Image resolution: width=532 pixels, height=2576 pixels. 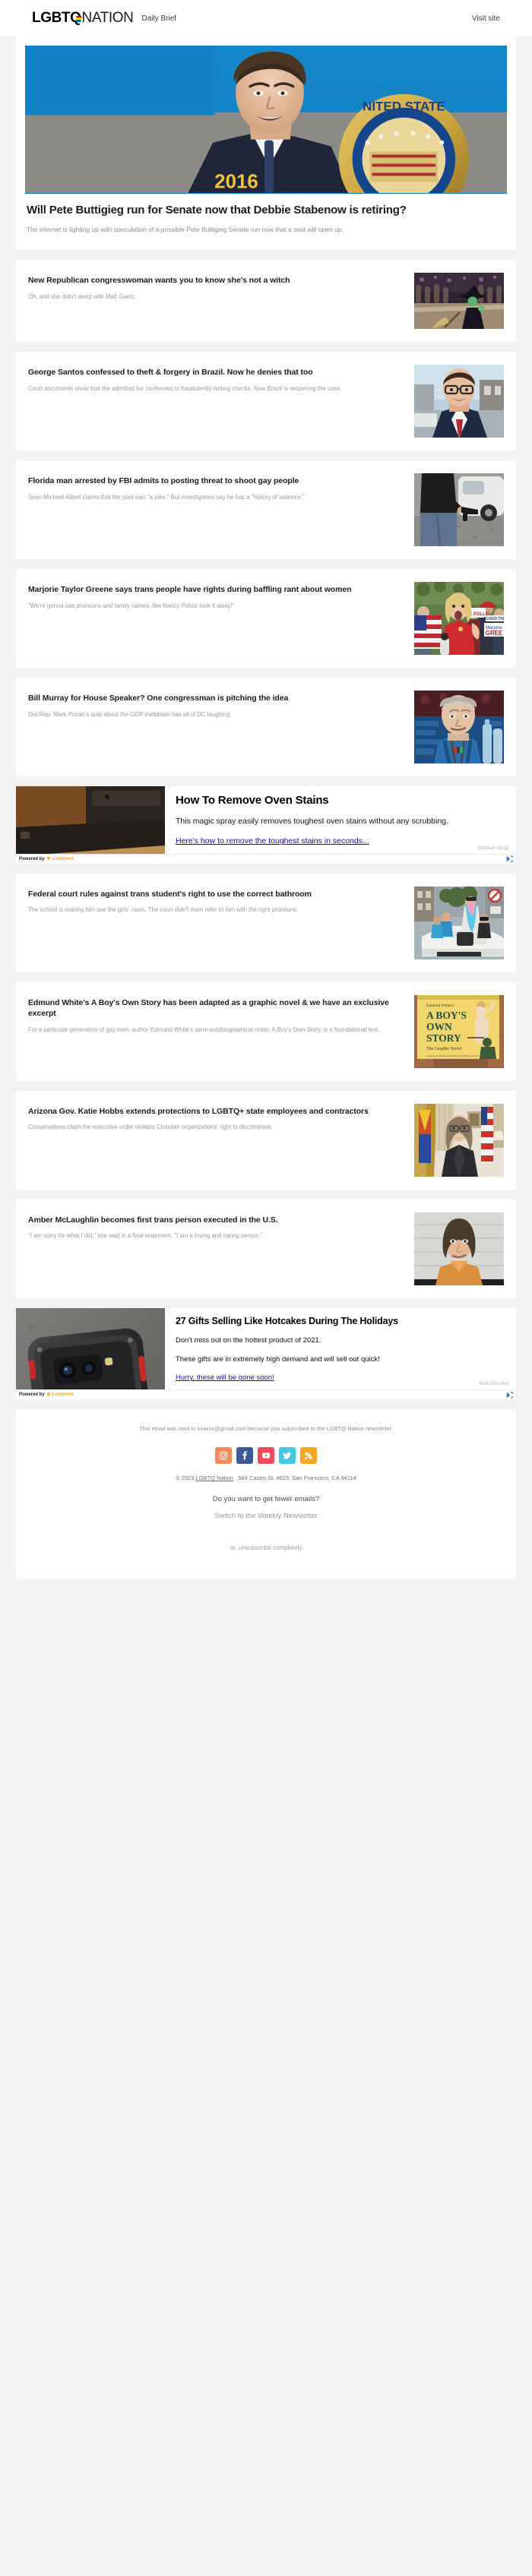 I want to click on masthead: LGBTQNATION Daily Brief Visit site, so click(x=266, y=18).